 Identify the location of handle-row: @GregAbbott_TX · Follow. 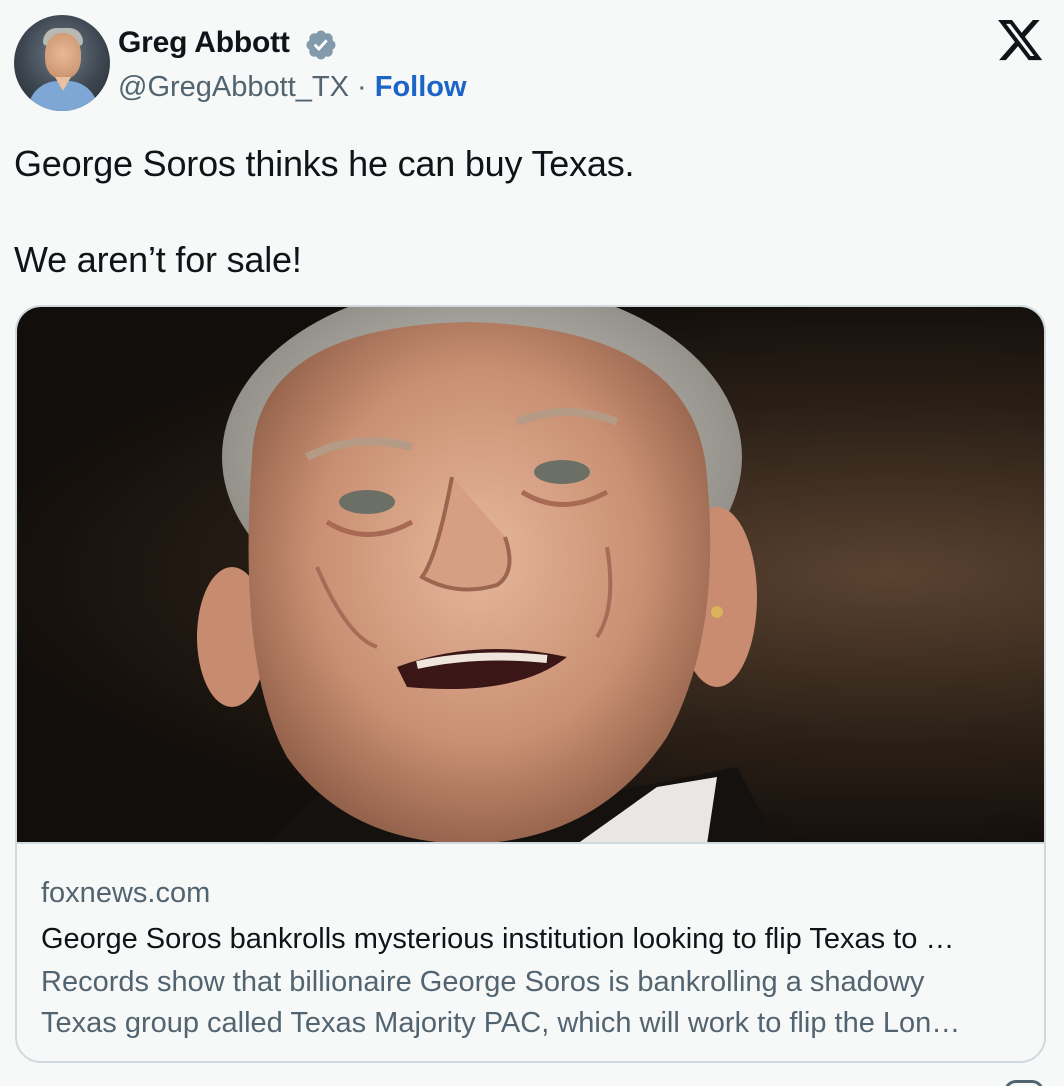
(292, 87).